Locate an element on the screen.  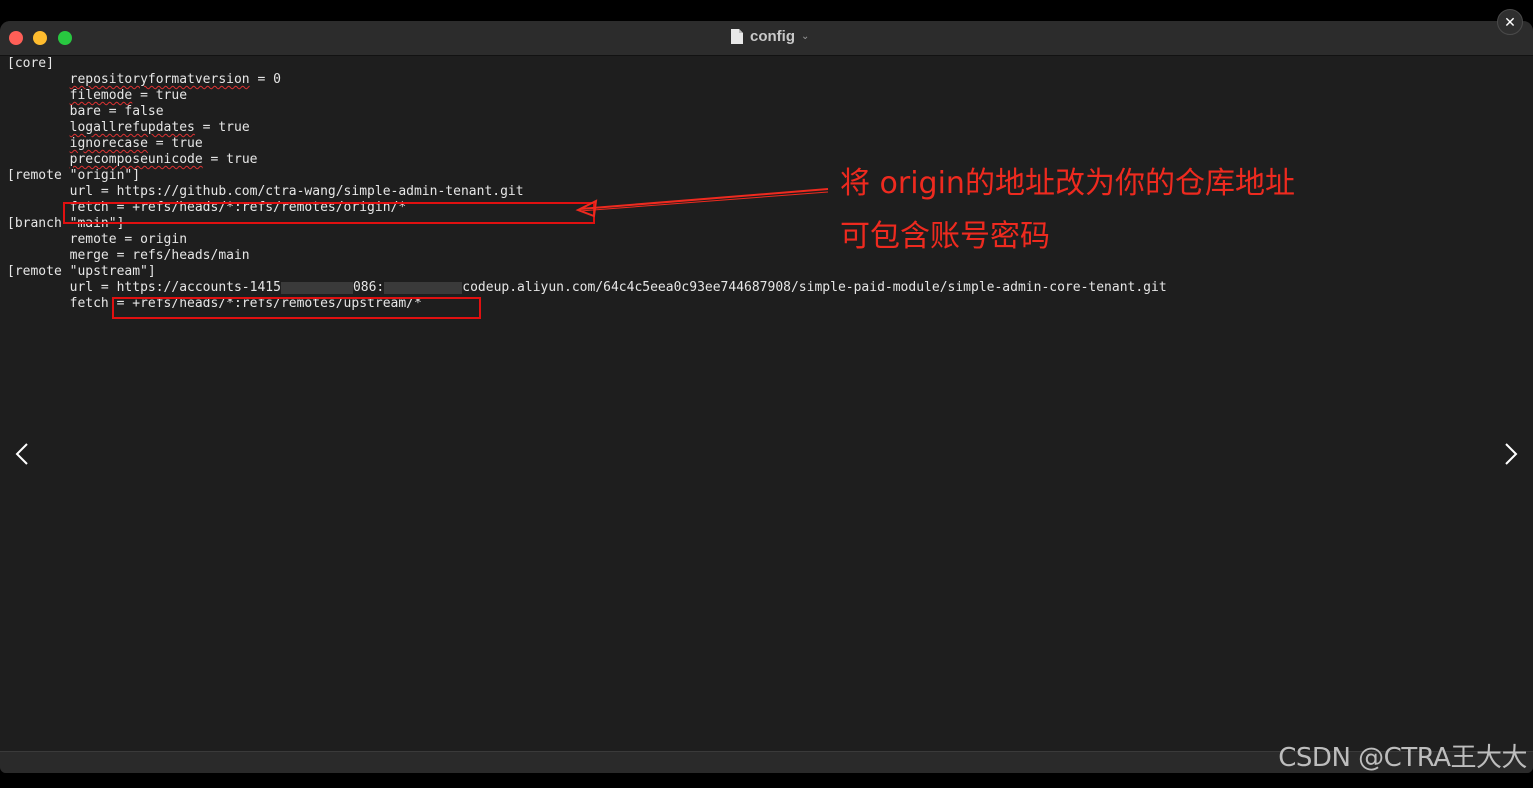
title-bar: config ⌄ is located at coordinates (766, 38).